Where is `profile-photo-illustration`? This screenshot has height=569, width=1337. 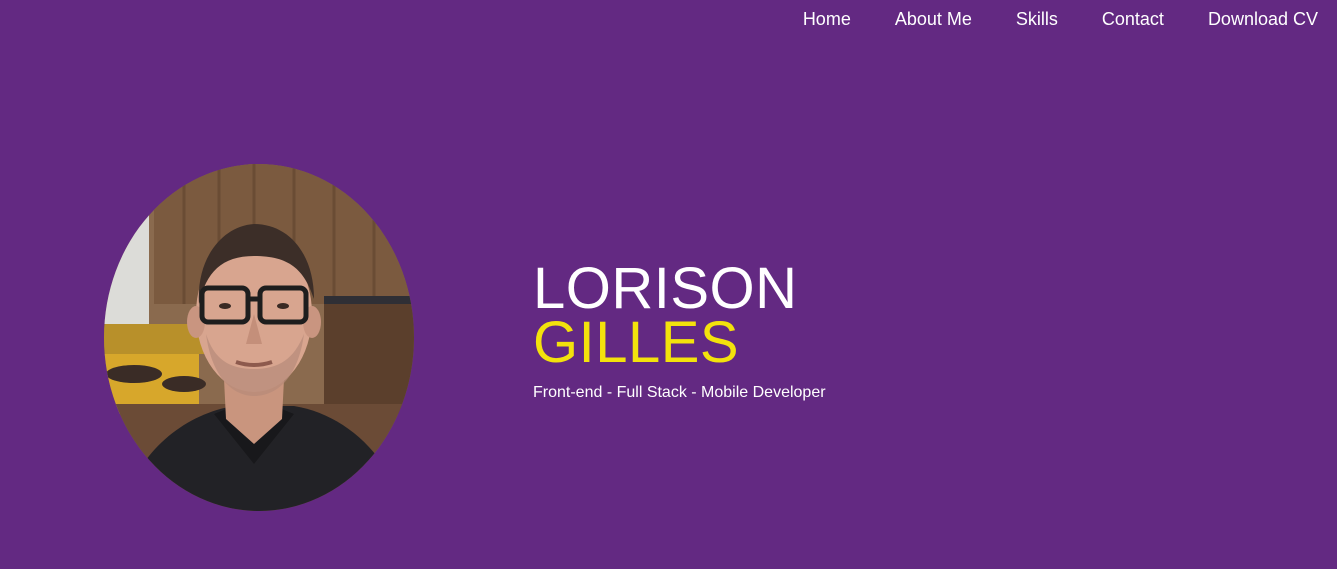 profile-photo-illustration is located at coordinates (259, 337).